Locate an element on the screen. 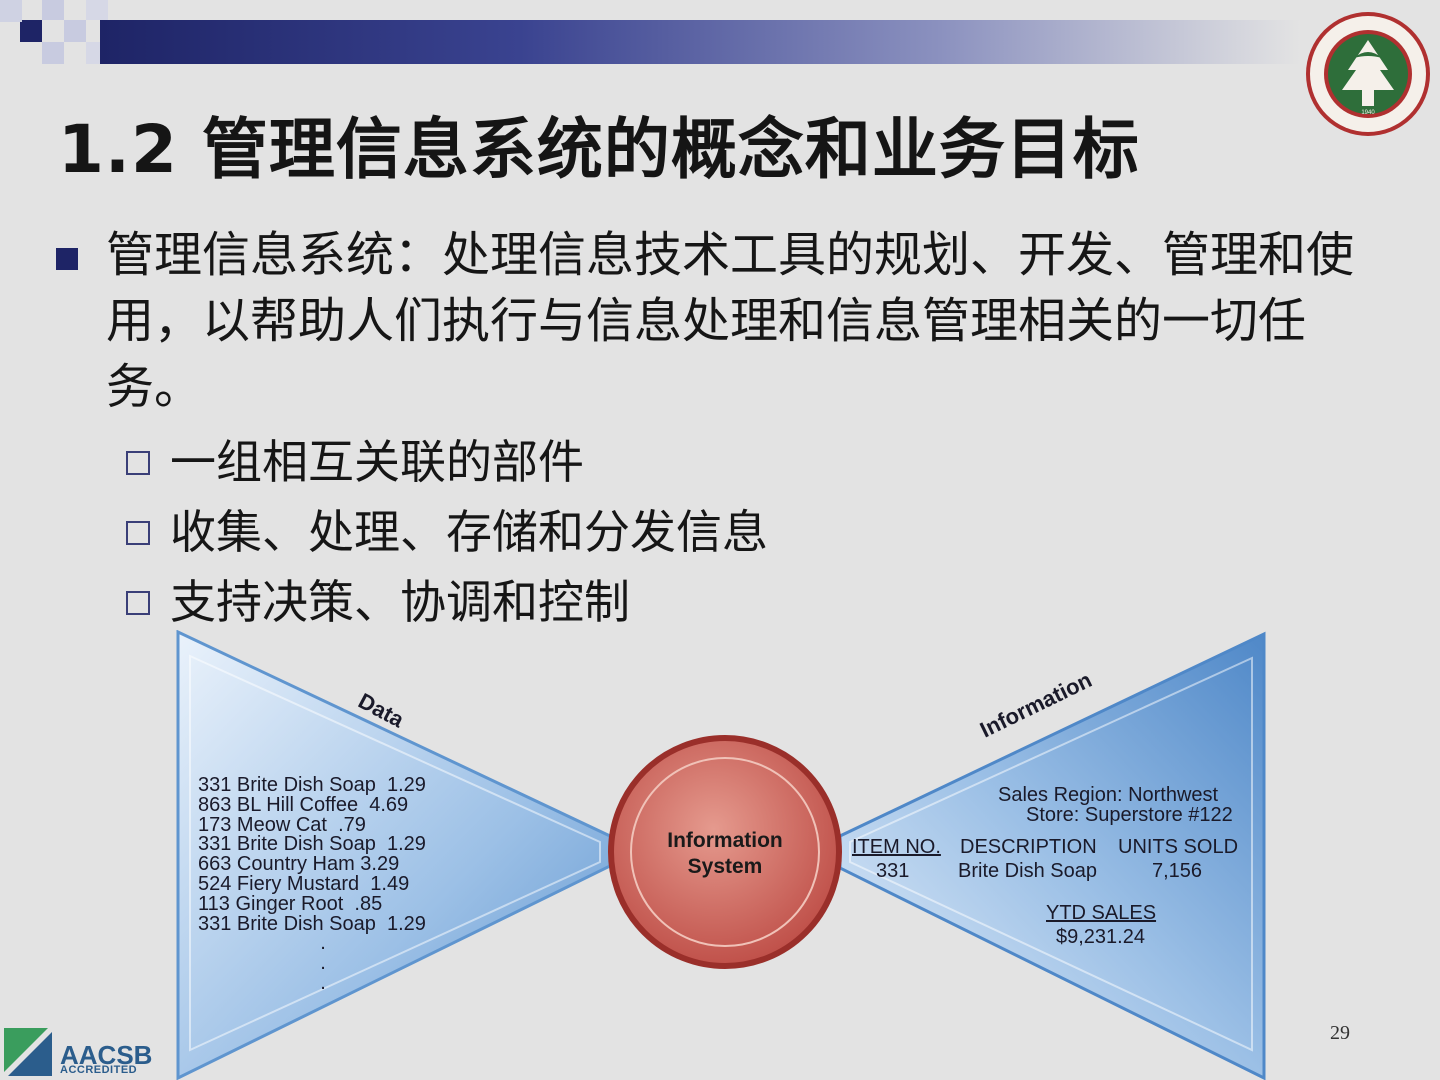 The width and height of the screenshot is (1440, 1080). system-label-line: Information is located at coordinates (725, 840).